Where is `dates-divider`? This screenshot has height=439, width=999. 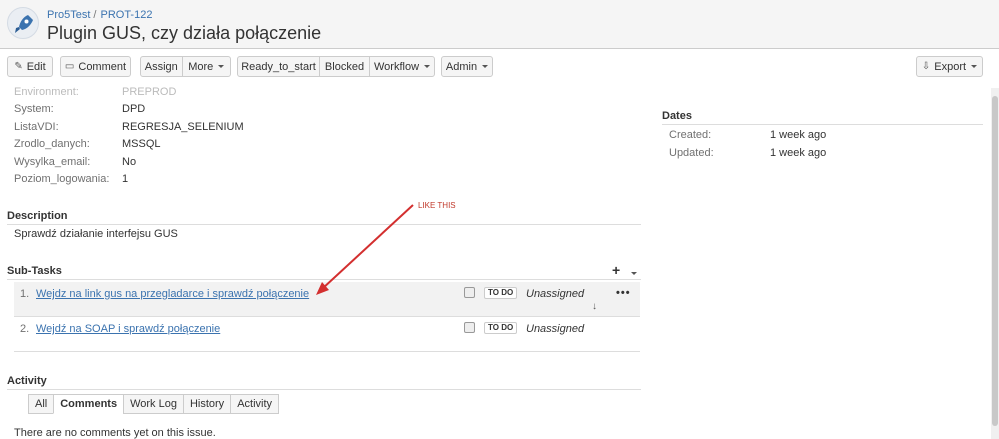
dates-divider is located at coordinates (822, 124).